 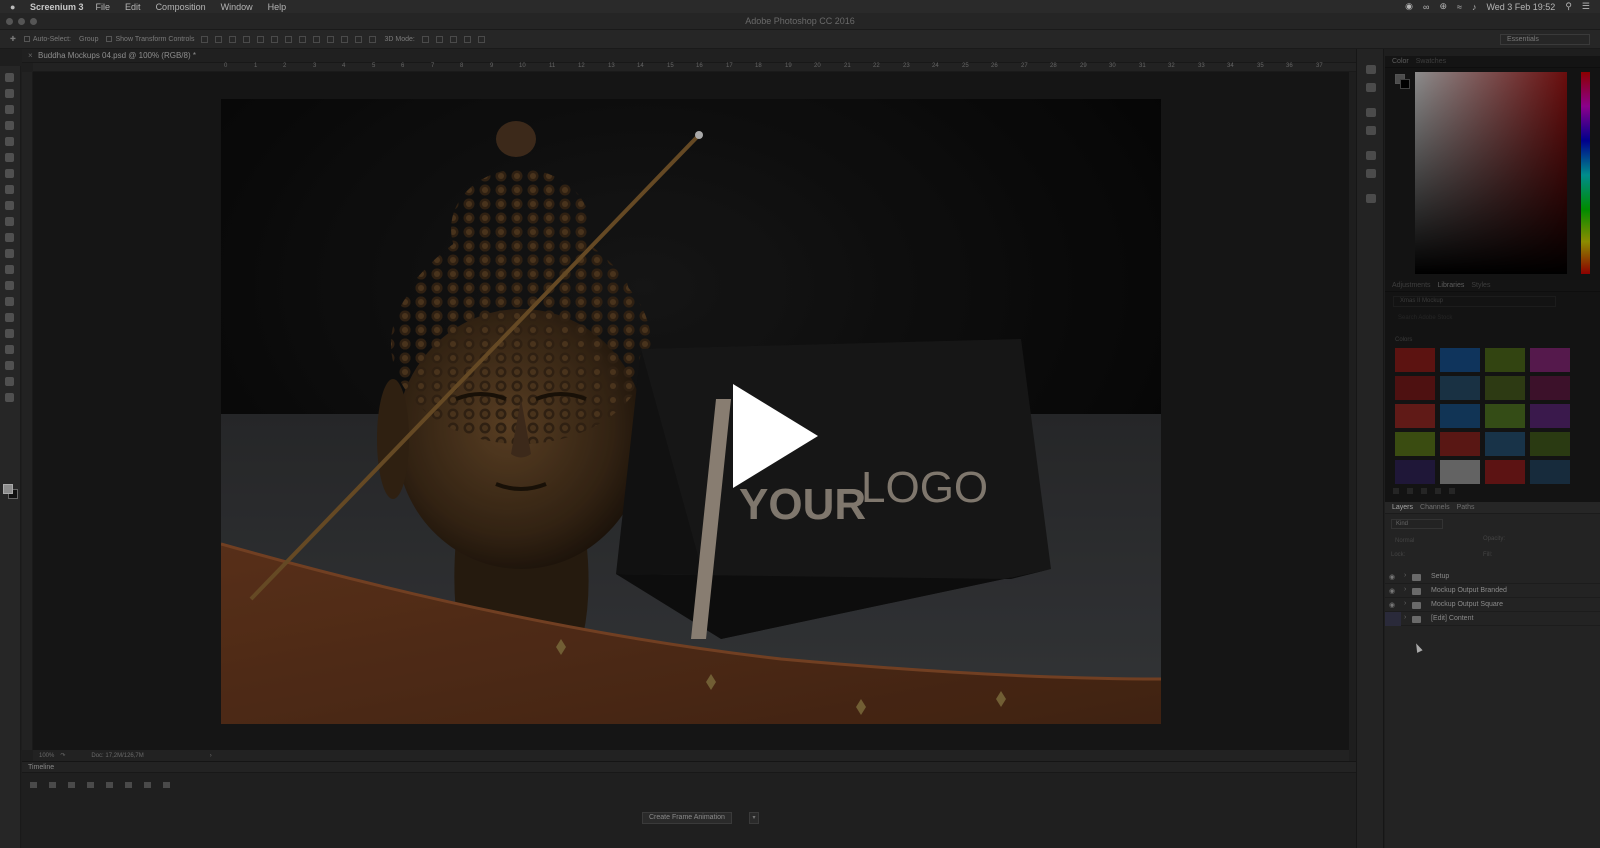 I want to click on notification-center-icon: ☰, so click(x=1586, y=6).